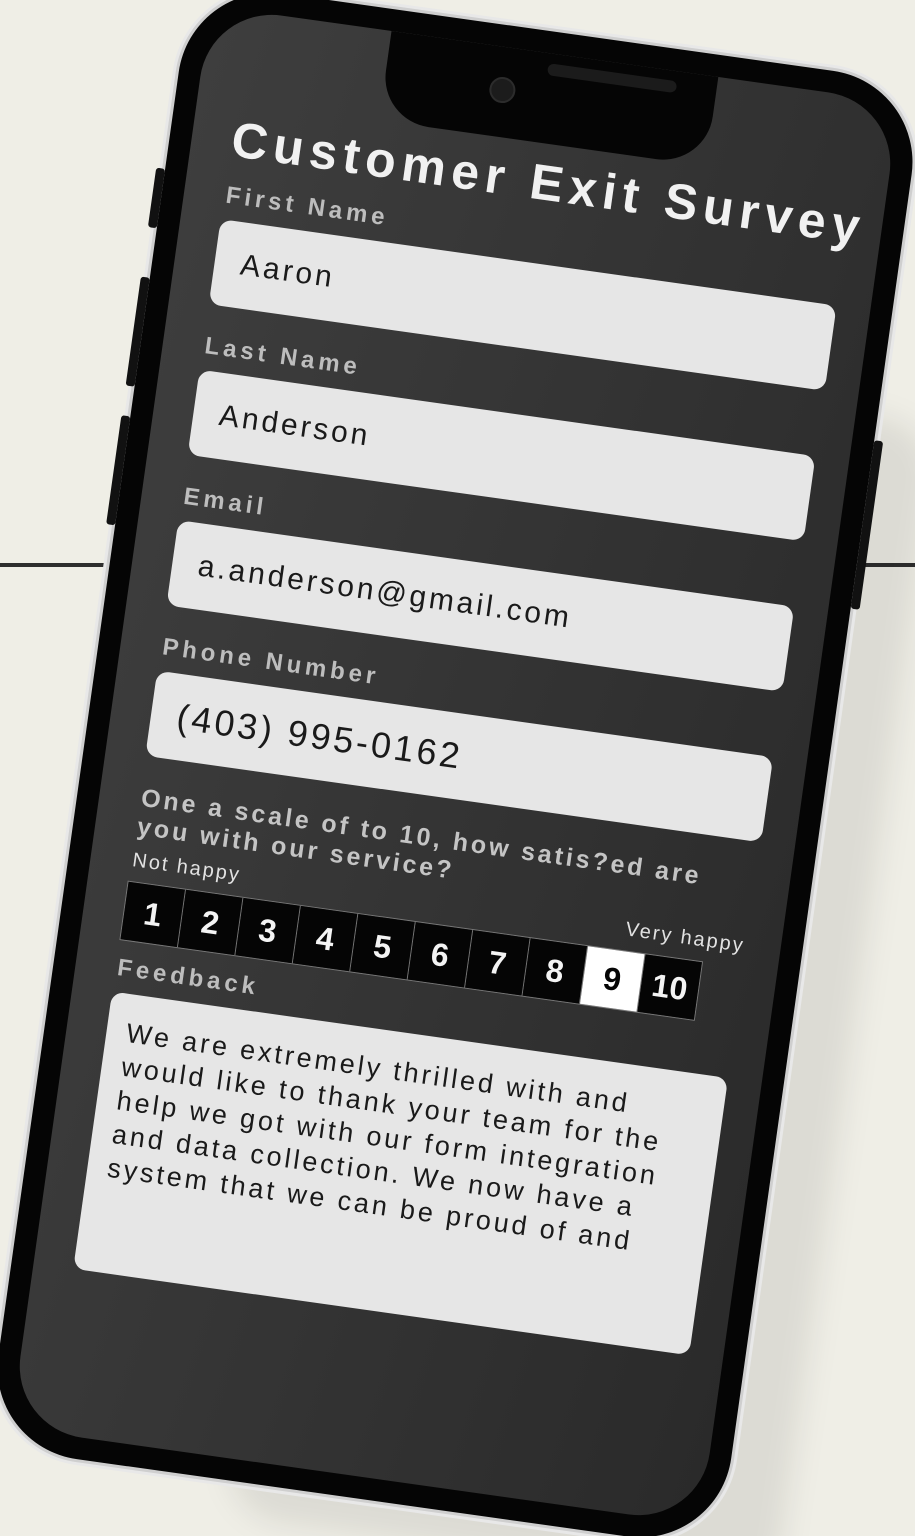  I want to click on rating-option-5: 5, so click(383, 946).